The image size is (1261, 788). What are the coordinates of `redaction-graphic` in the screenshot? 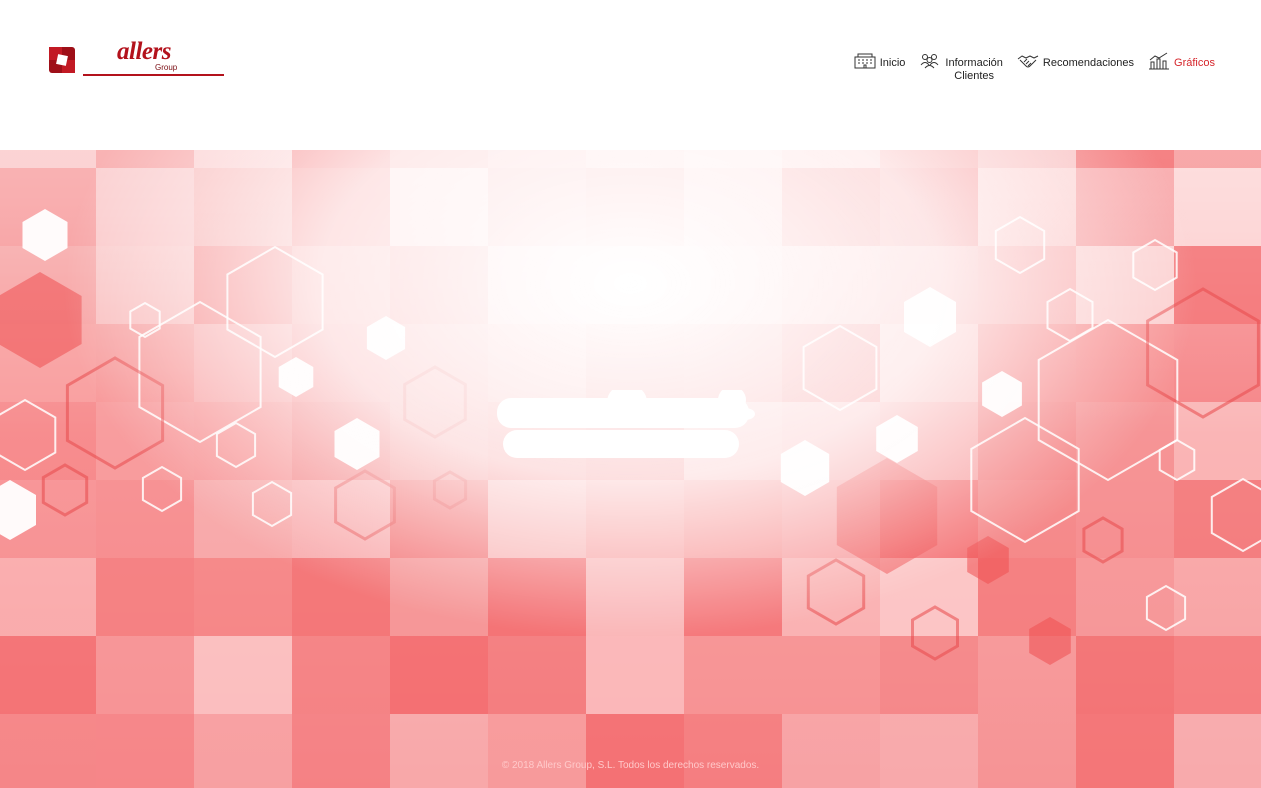 It's located at (626, 421).